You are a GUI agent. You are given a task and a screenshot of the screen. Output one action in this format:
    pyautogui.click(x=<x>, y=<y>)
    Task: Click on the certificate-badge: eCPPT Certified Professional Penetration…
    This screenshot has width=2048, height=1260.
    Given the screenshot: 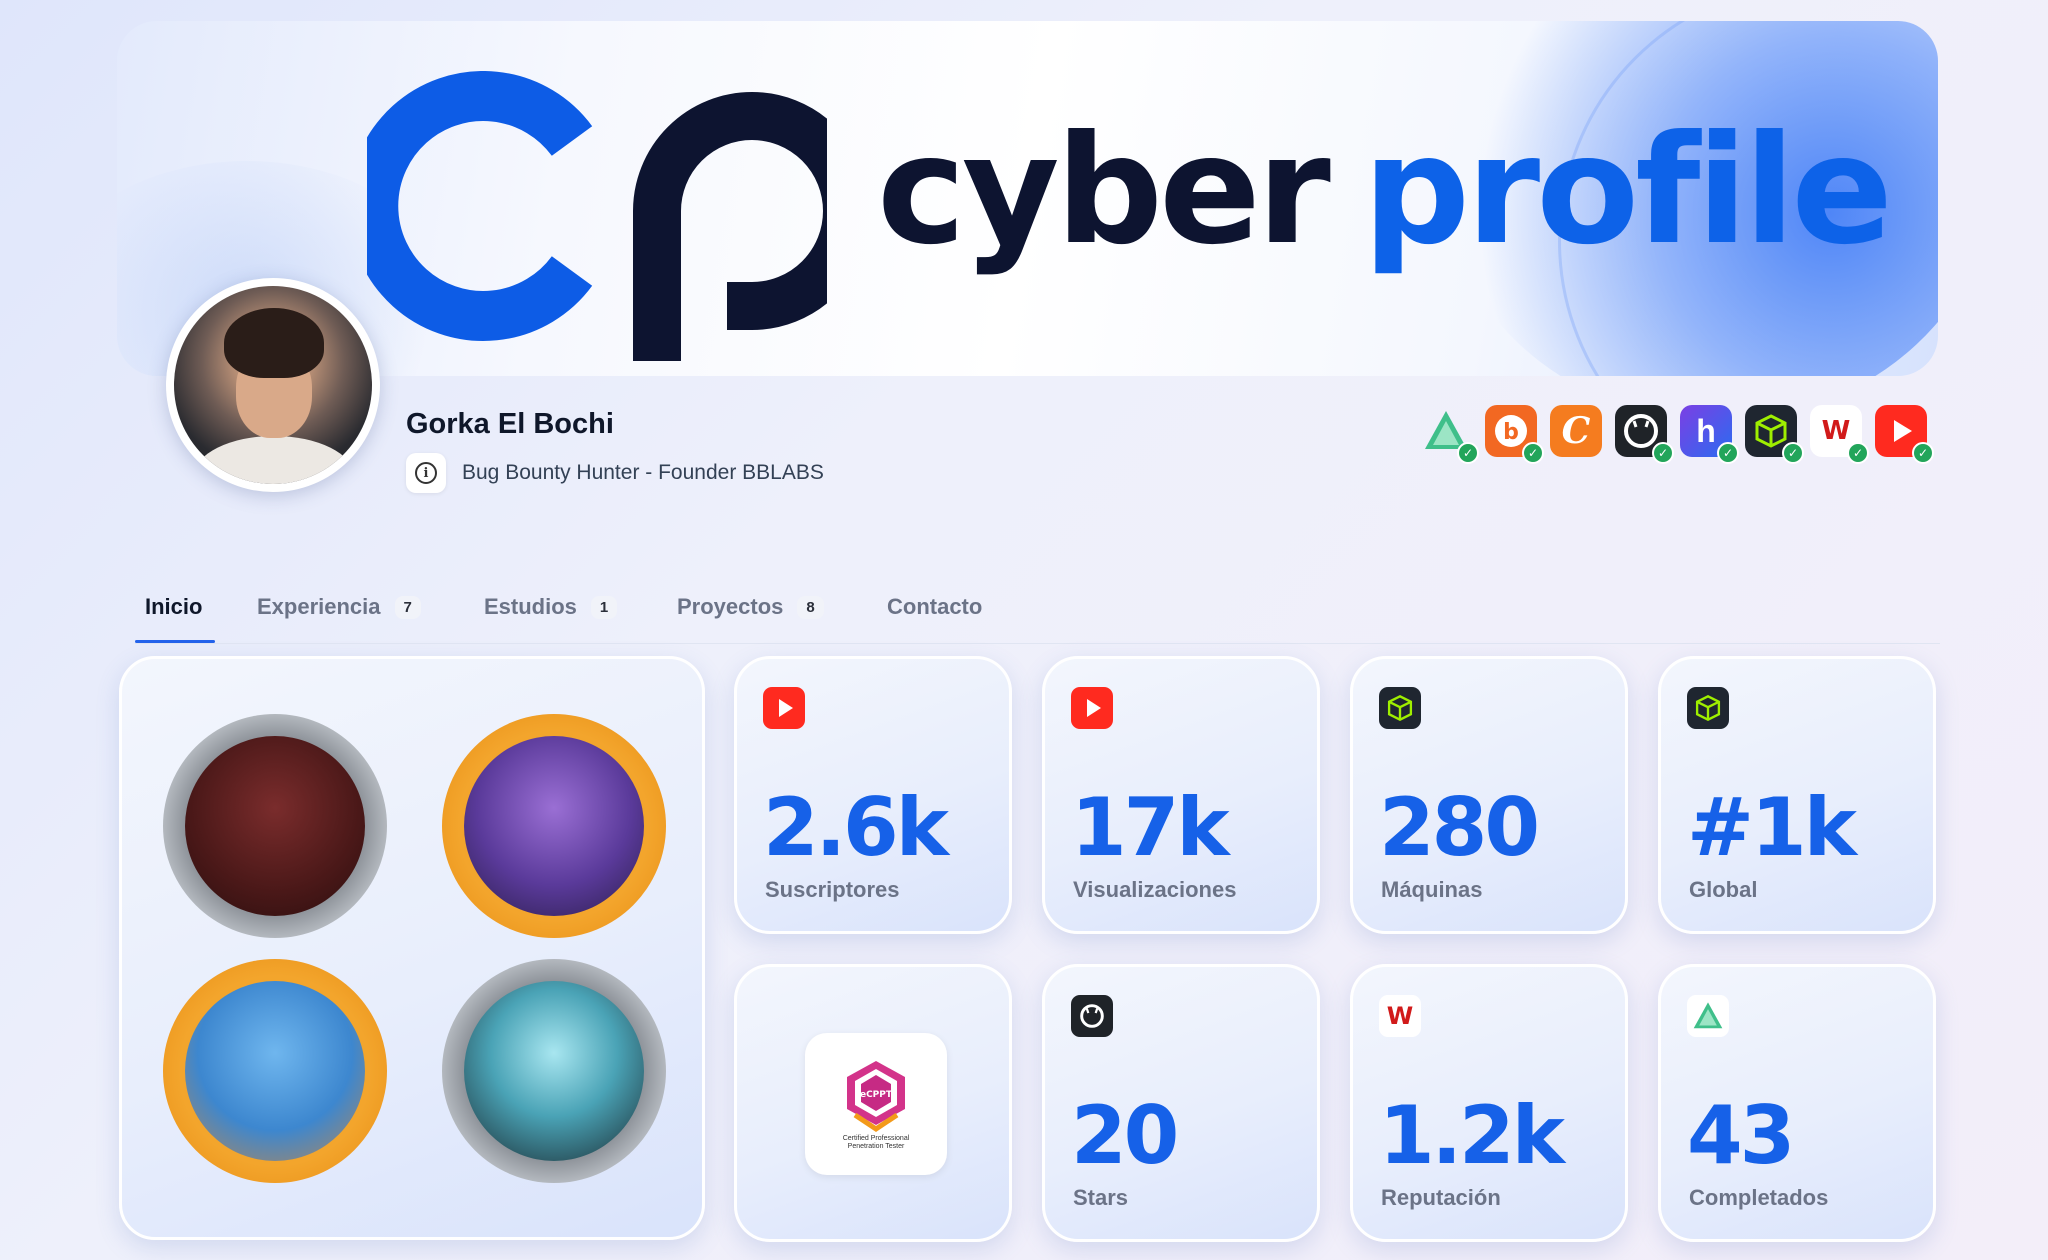 What is the action you would take?
    pyautogui.click(x=876, y=1104)
    